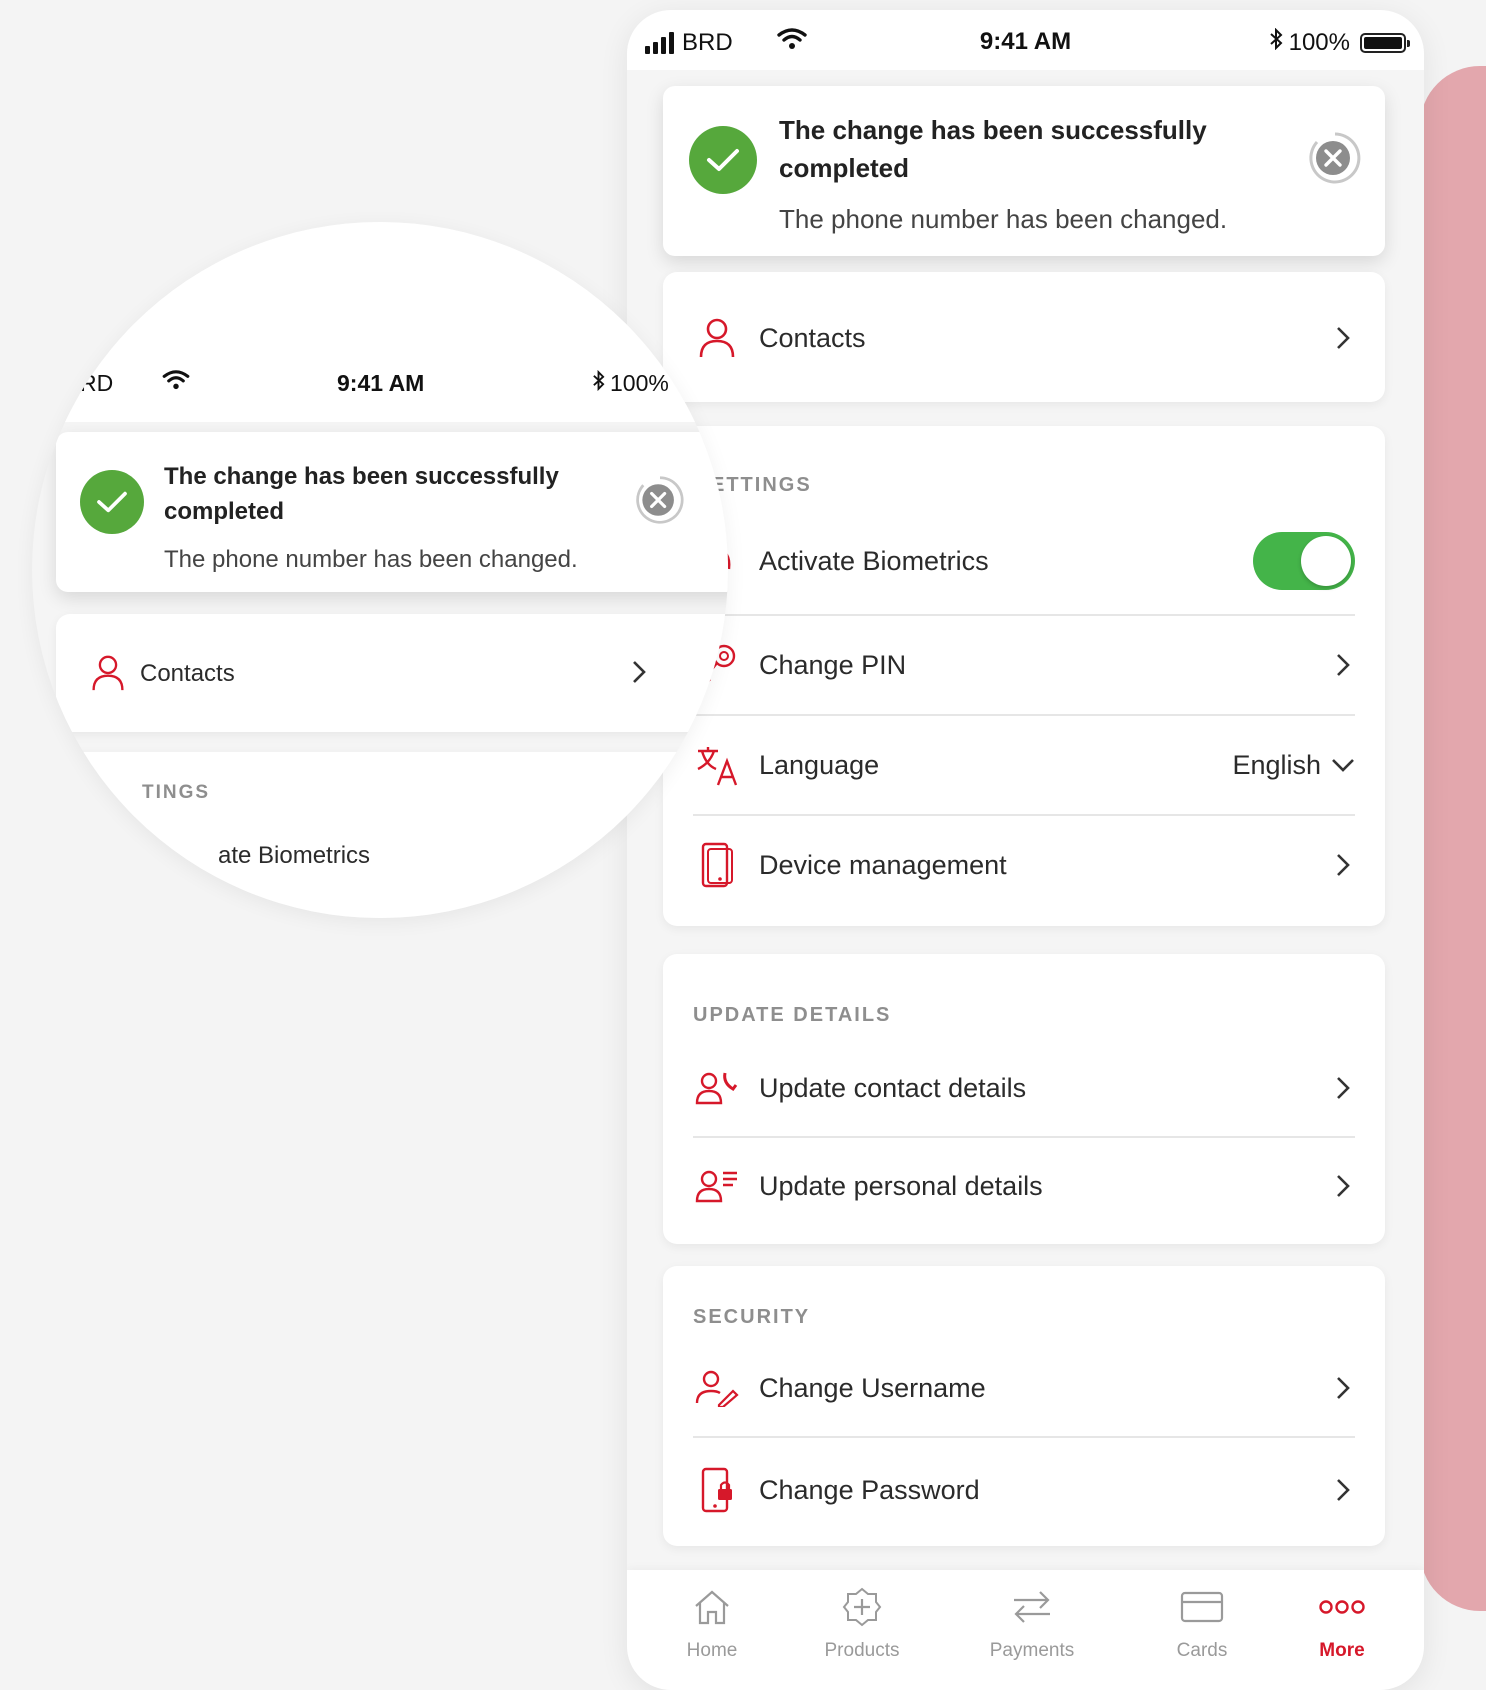 The image size is (1486, 1690). What do you see at coordinates (893, 1087) in the screenshot?
I see `update-contact-details-label: Update contact details` at bounding box center [893, 1087].